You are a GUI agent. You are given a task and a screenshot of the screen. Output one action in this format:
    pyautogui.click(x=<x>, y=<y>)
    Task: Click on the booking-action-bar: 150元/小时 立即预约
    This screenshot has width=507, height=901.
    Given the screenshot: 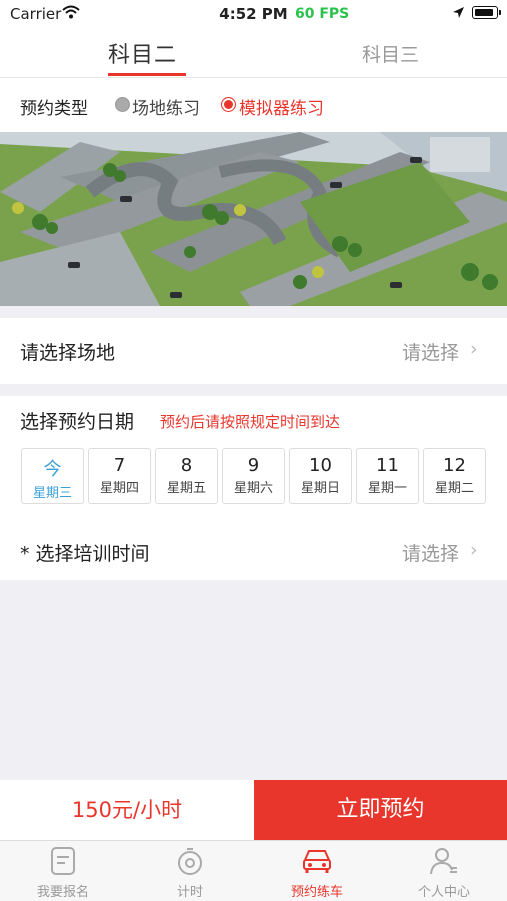 What is the action you would take?
    pyautogui.click(x=253, y=810)
    